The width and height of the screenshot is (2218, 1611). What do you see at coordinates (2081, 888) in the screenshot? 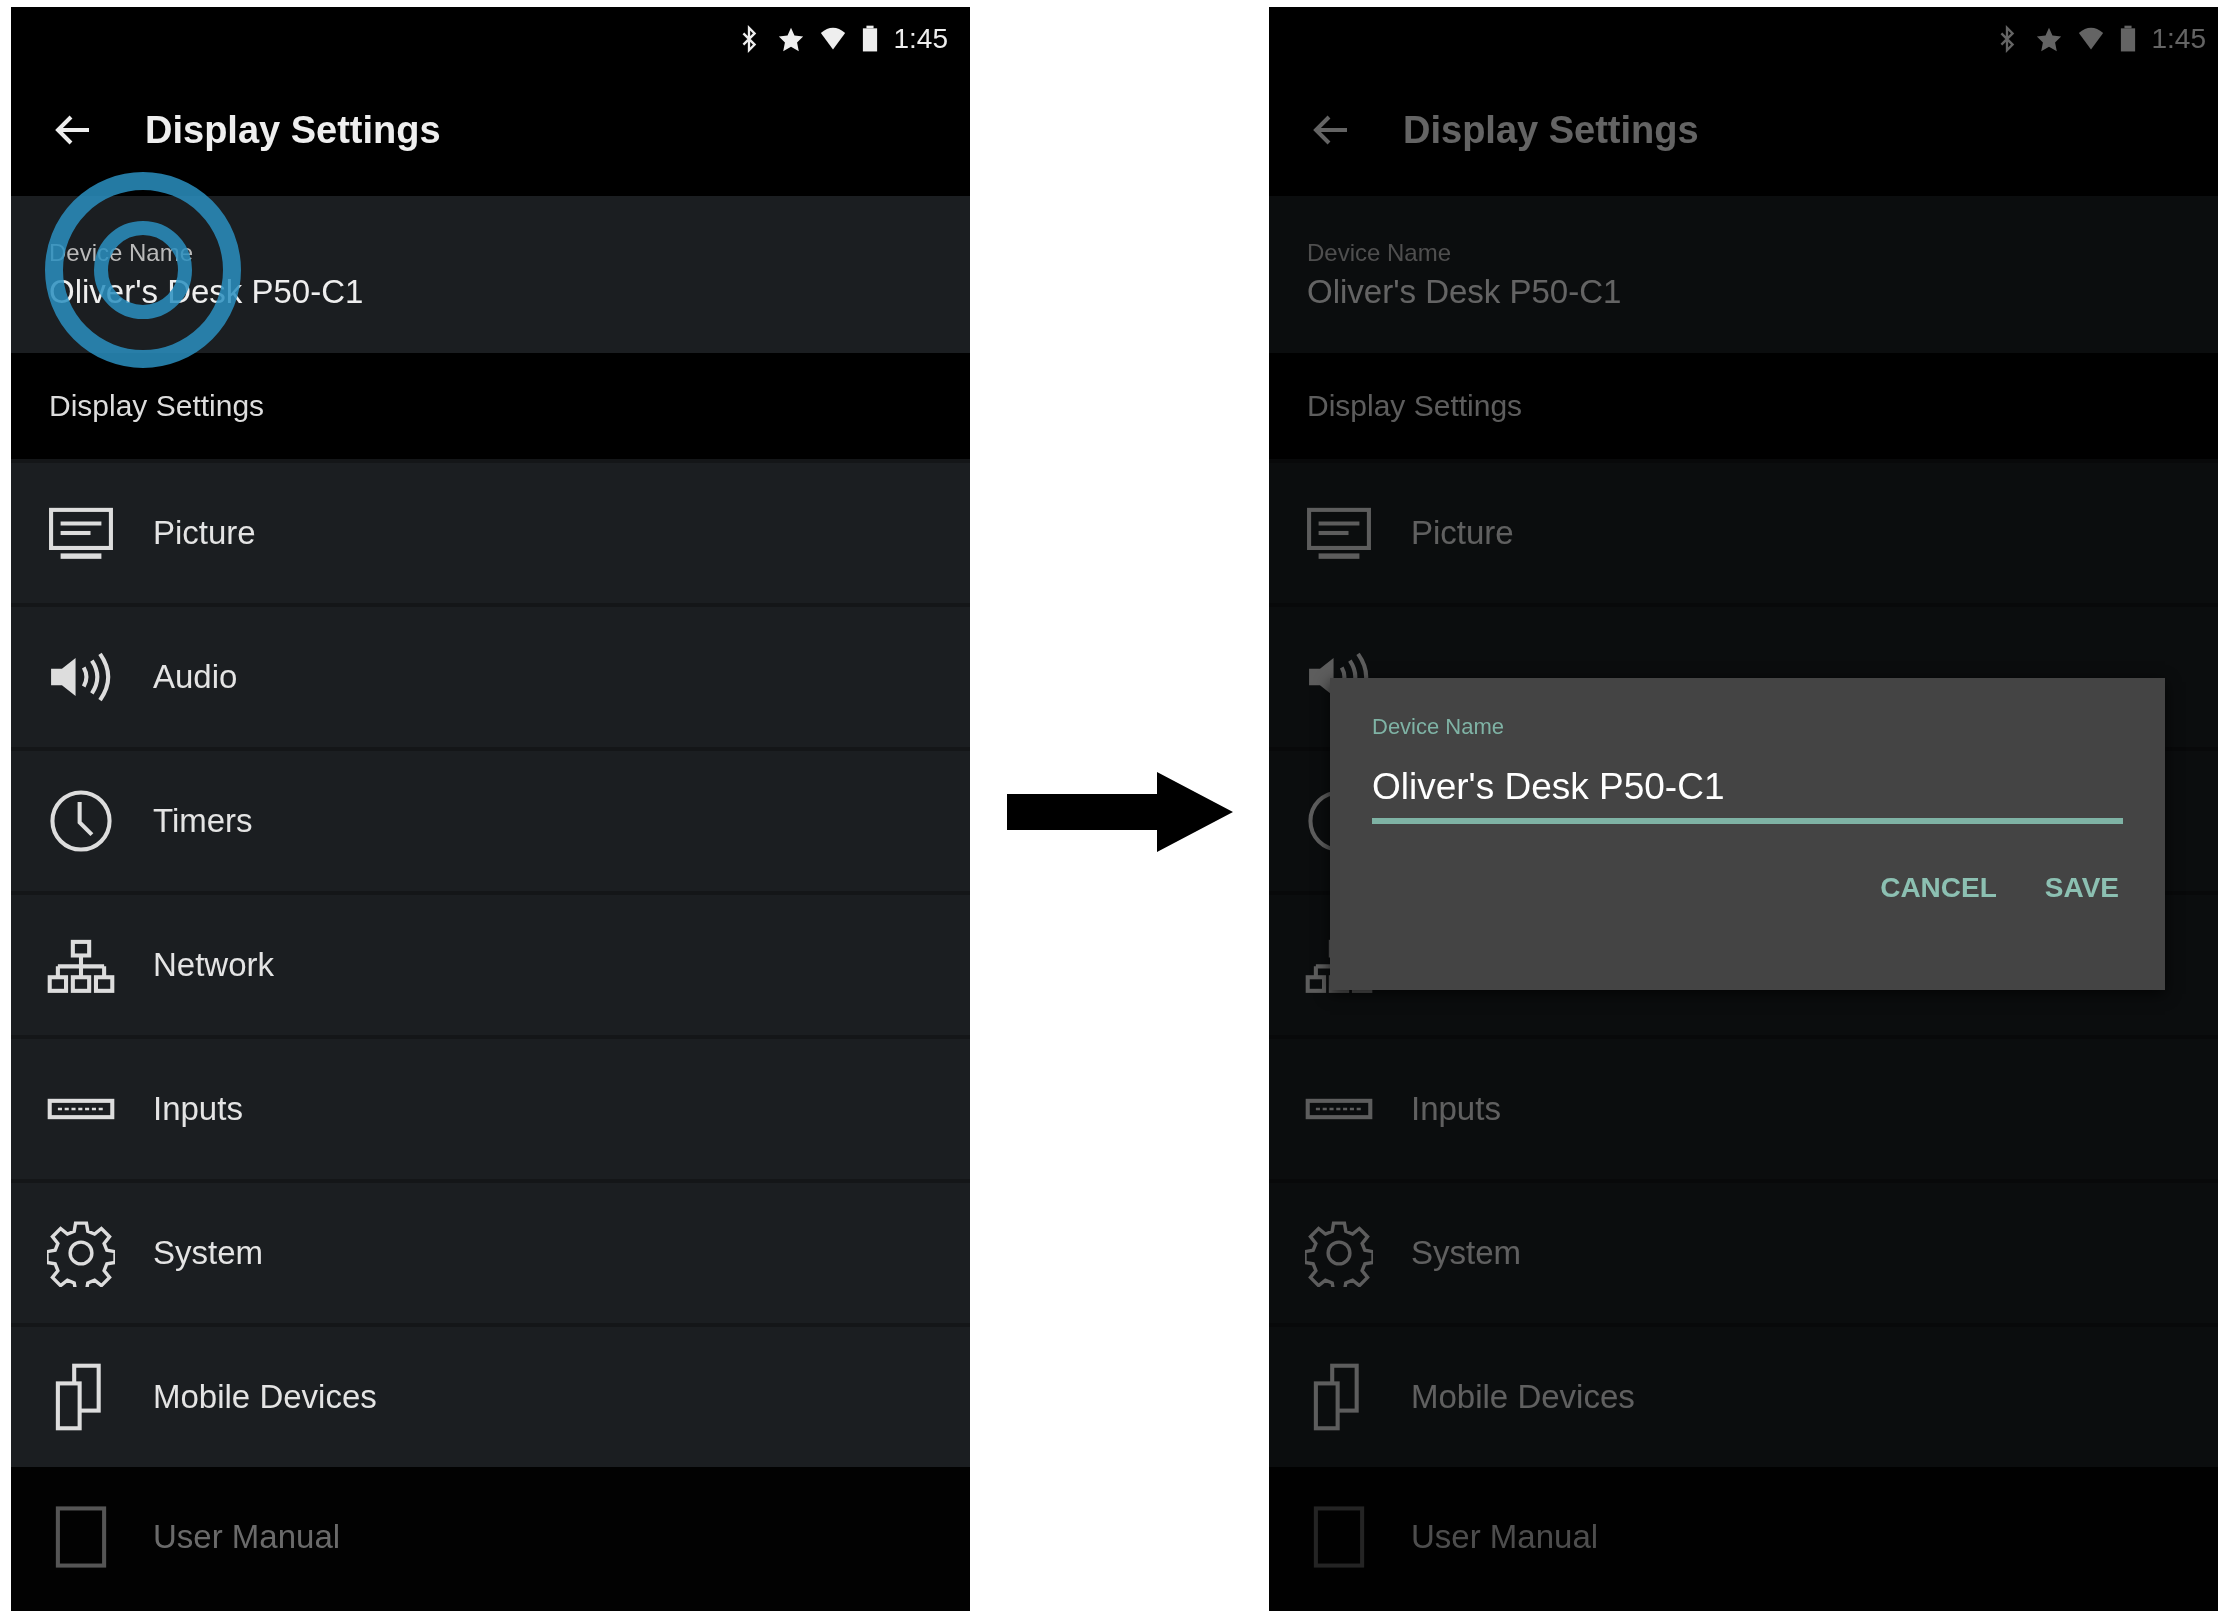
I see `dialog-button: SAVE` at bounding box center [2081, 888].